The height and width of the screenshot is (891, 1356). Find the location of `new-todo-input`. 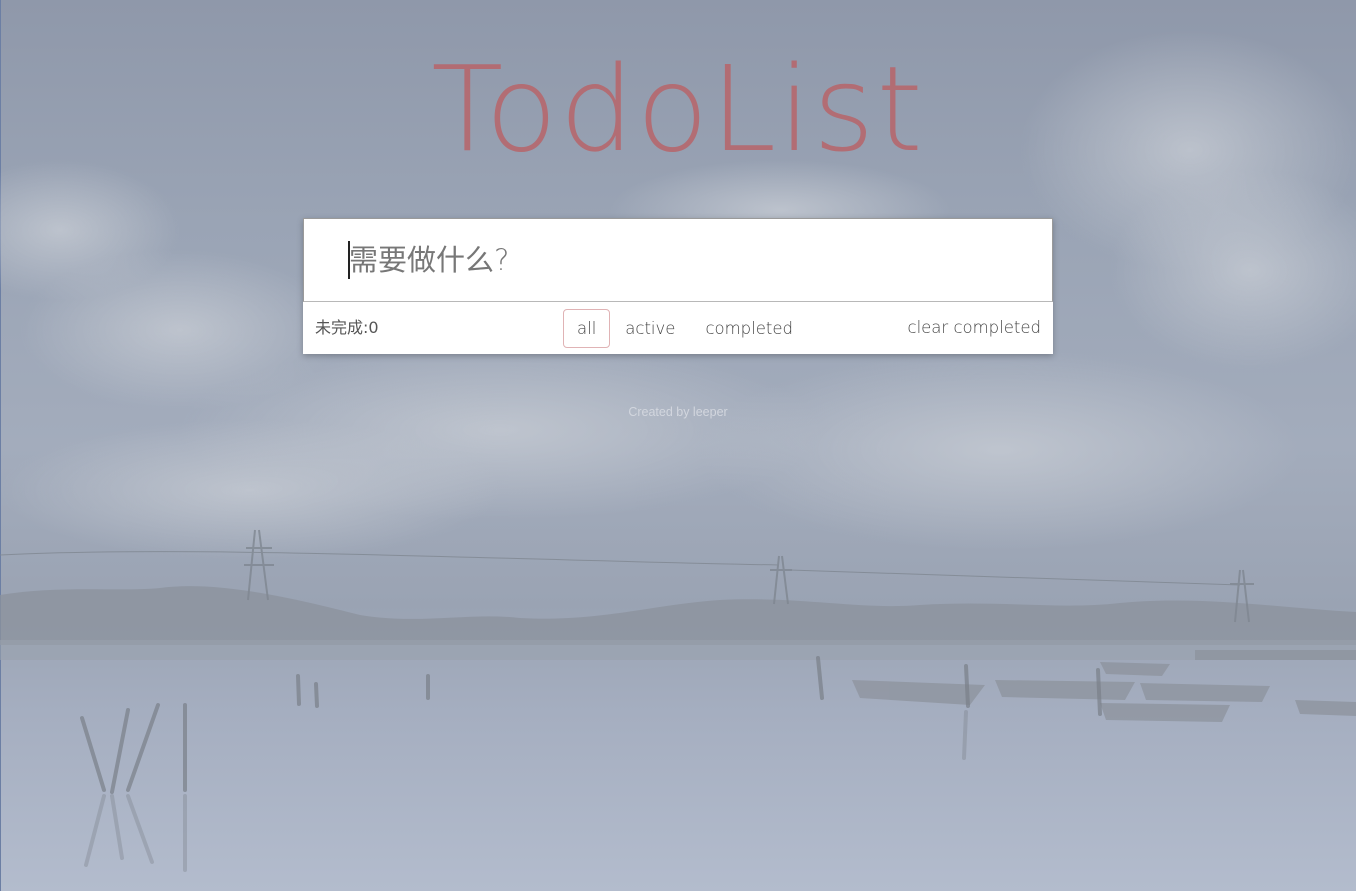

new-todo-input is located at coordinates (678, 260).